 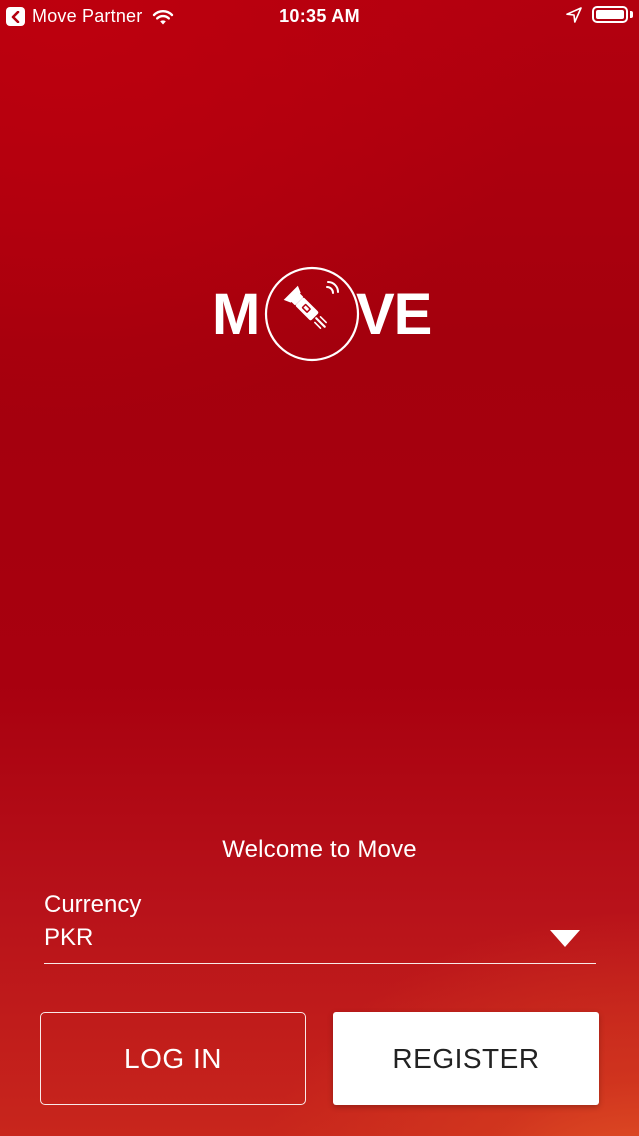 I want to click on register-button: REGISTER, so click(x=466, y=1058).